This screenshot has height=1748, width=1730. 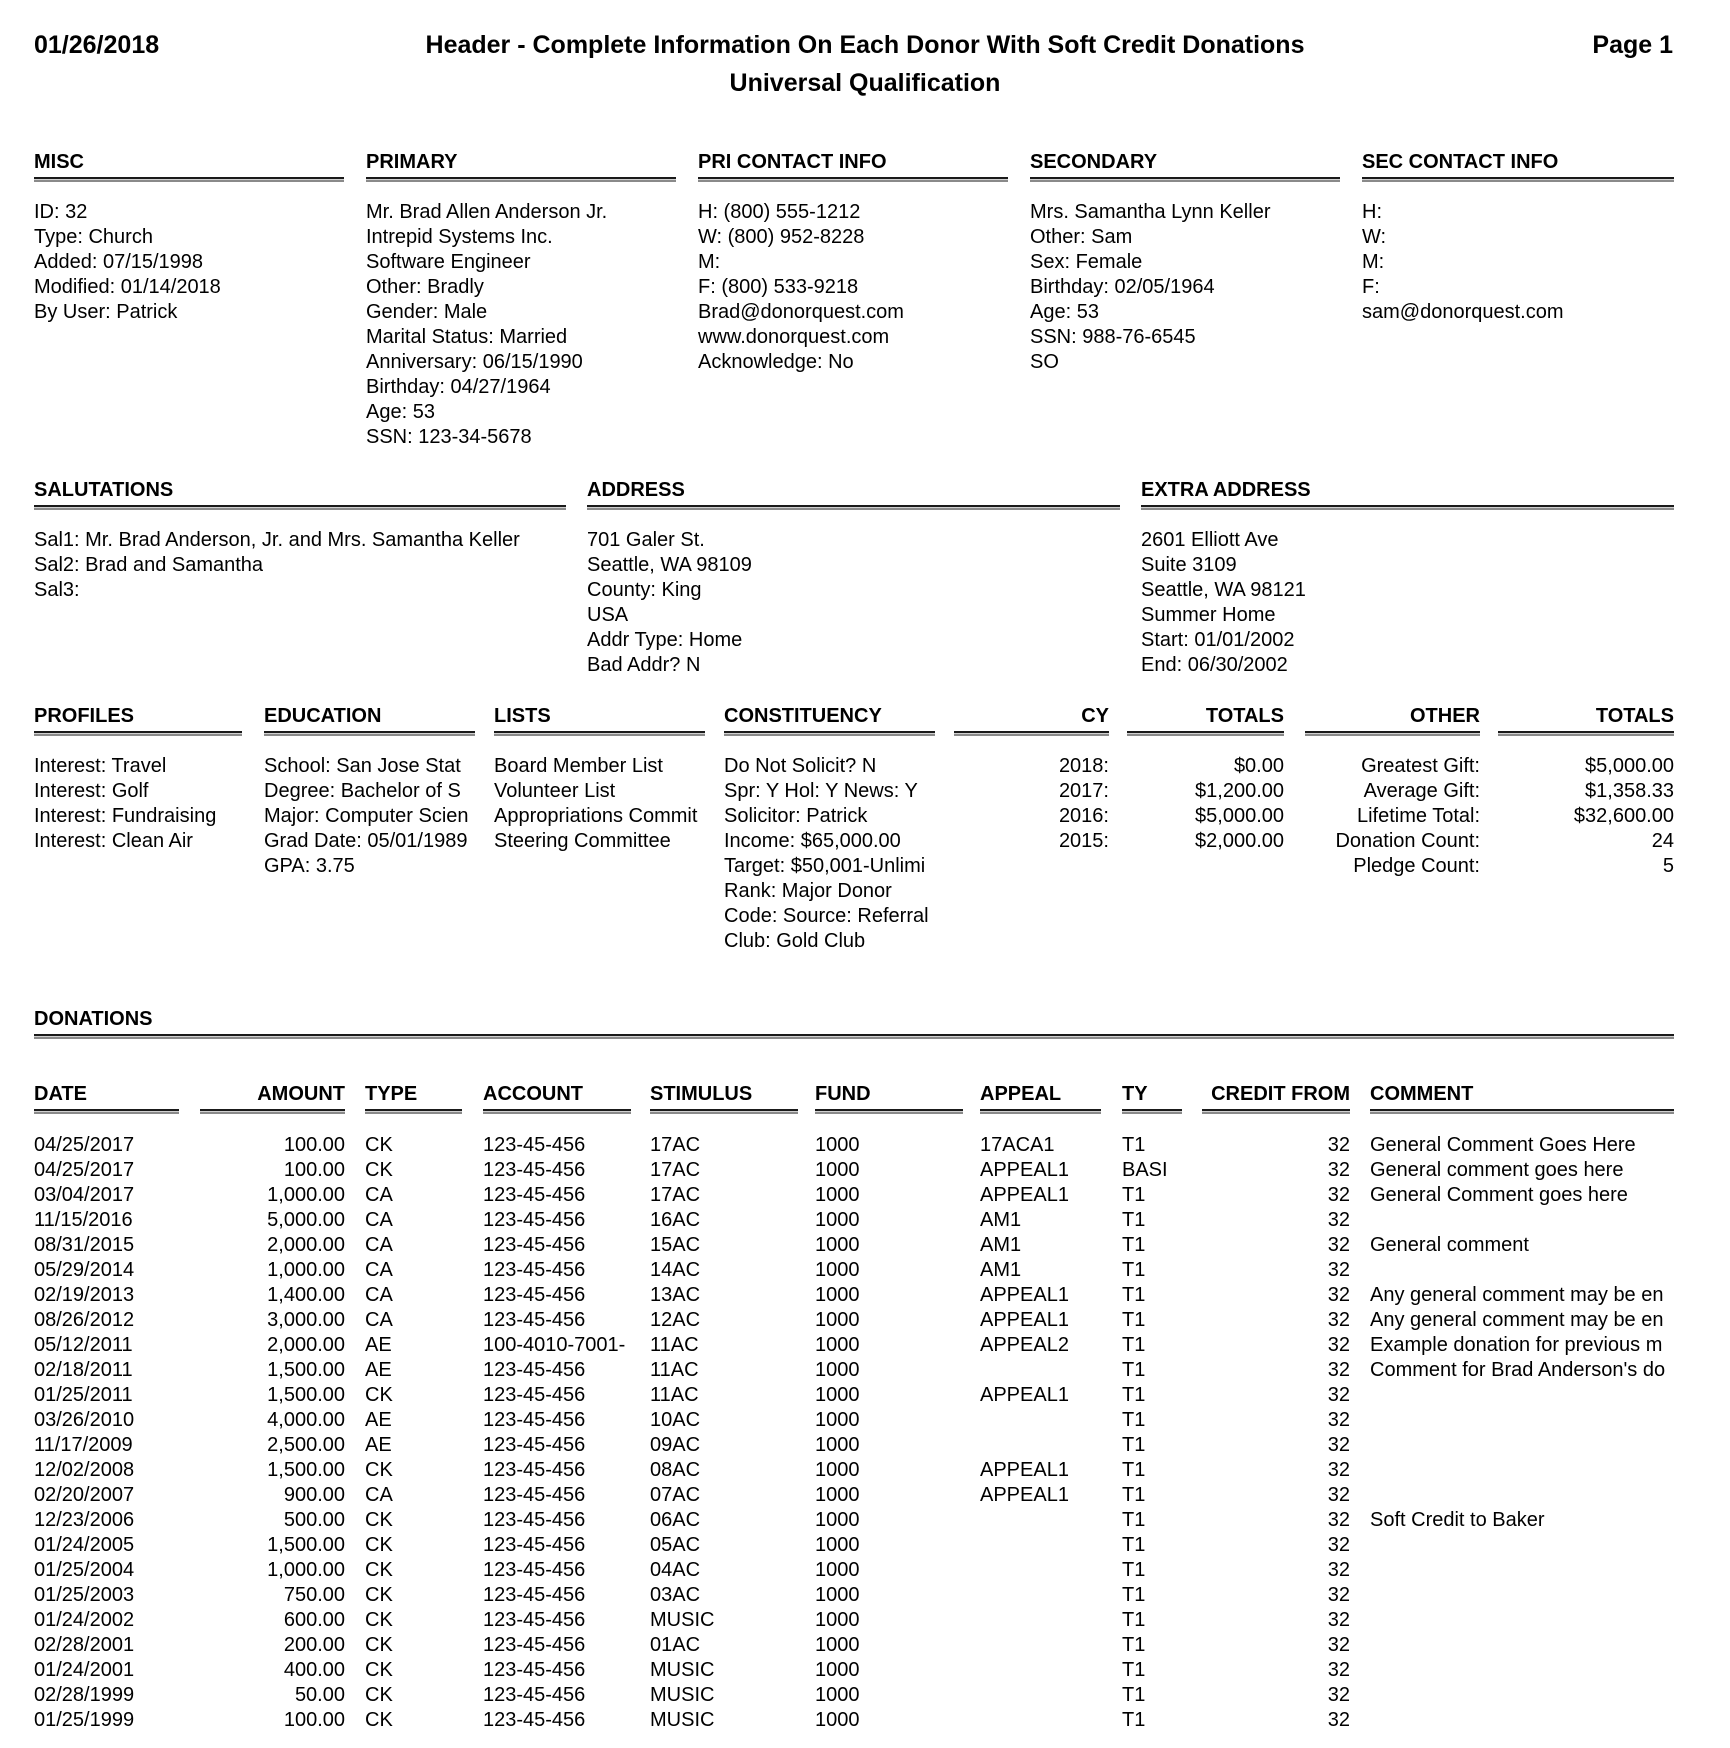 What do you see at coordinates (106, 312) in the screenshot?
I see `misc-line: By User: Patrick` at bounding box center [106, 312].